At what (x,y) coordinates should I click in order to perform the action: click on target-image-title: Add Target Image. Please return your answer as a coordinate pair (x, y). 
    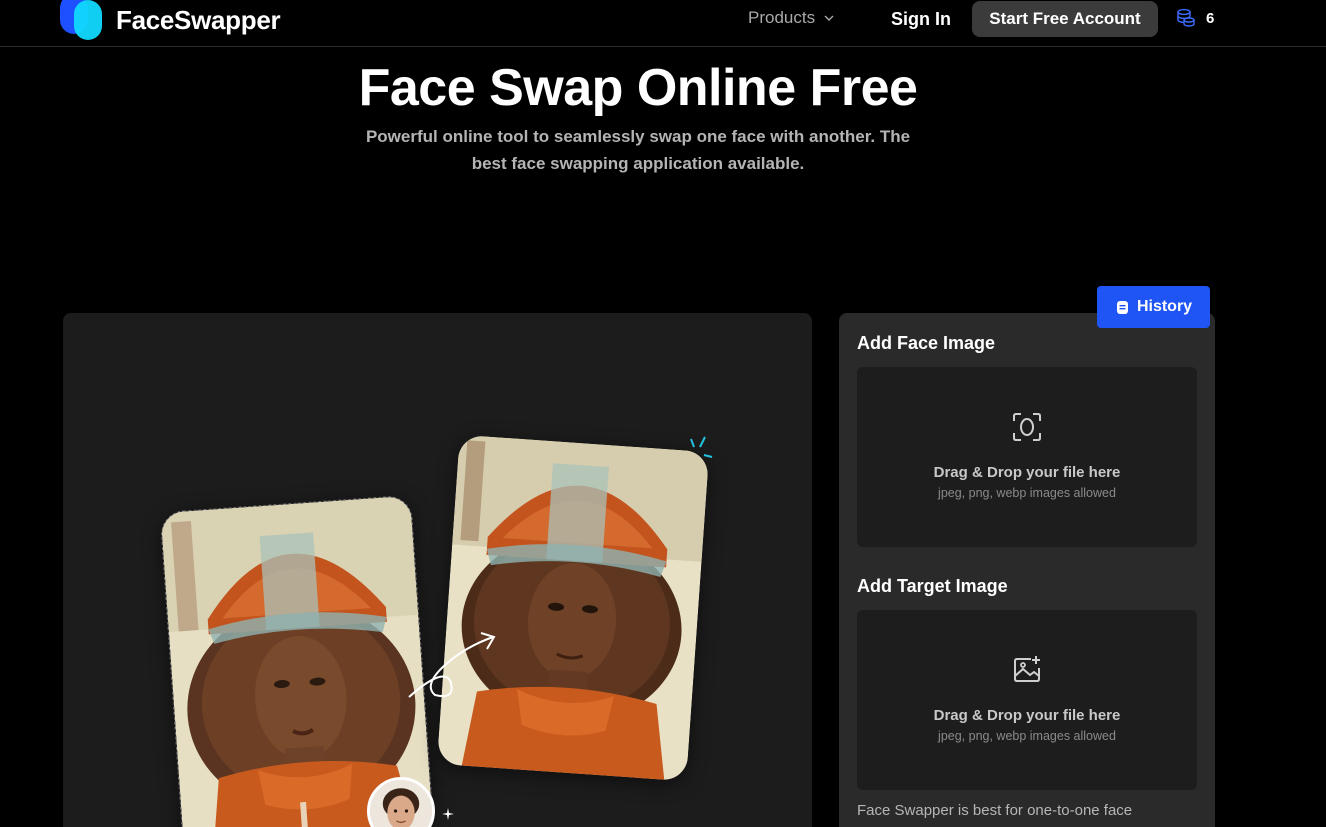
    Looking at the image, I should click on (932, 586).